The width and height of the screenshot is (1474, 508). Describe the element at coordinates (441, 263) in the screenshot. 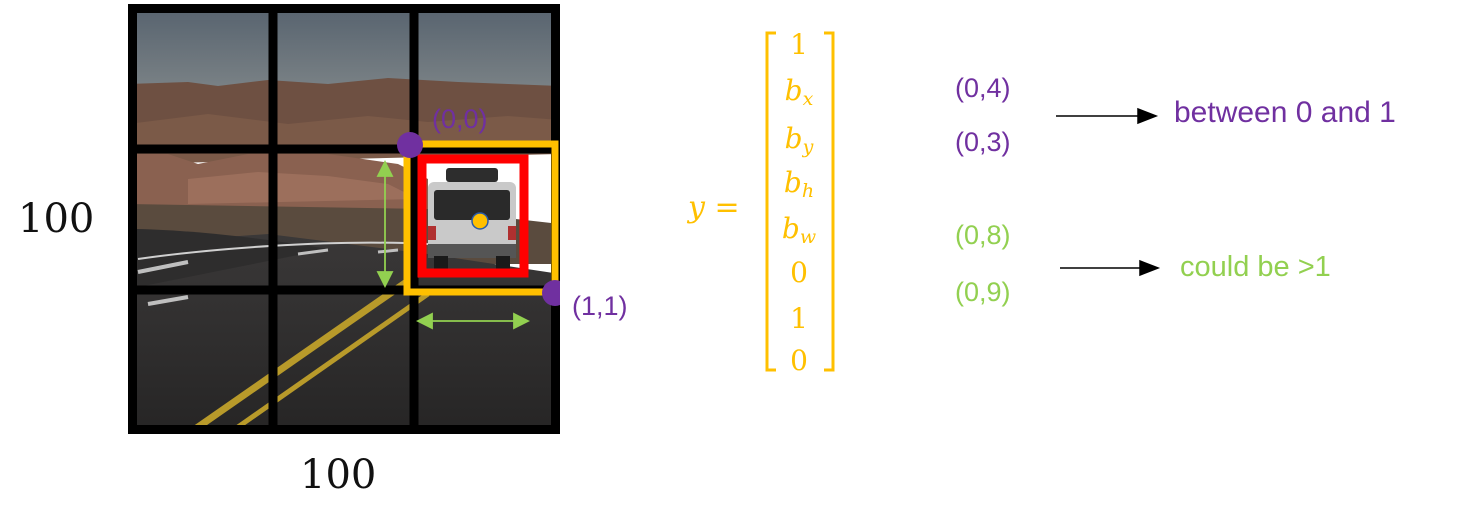

I see `car-wheel-left` at that location.